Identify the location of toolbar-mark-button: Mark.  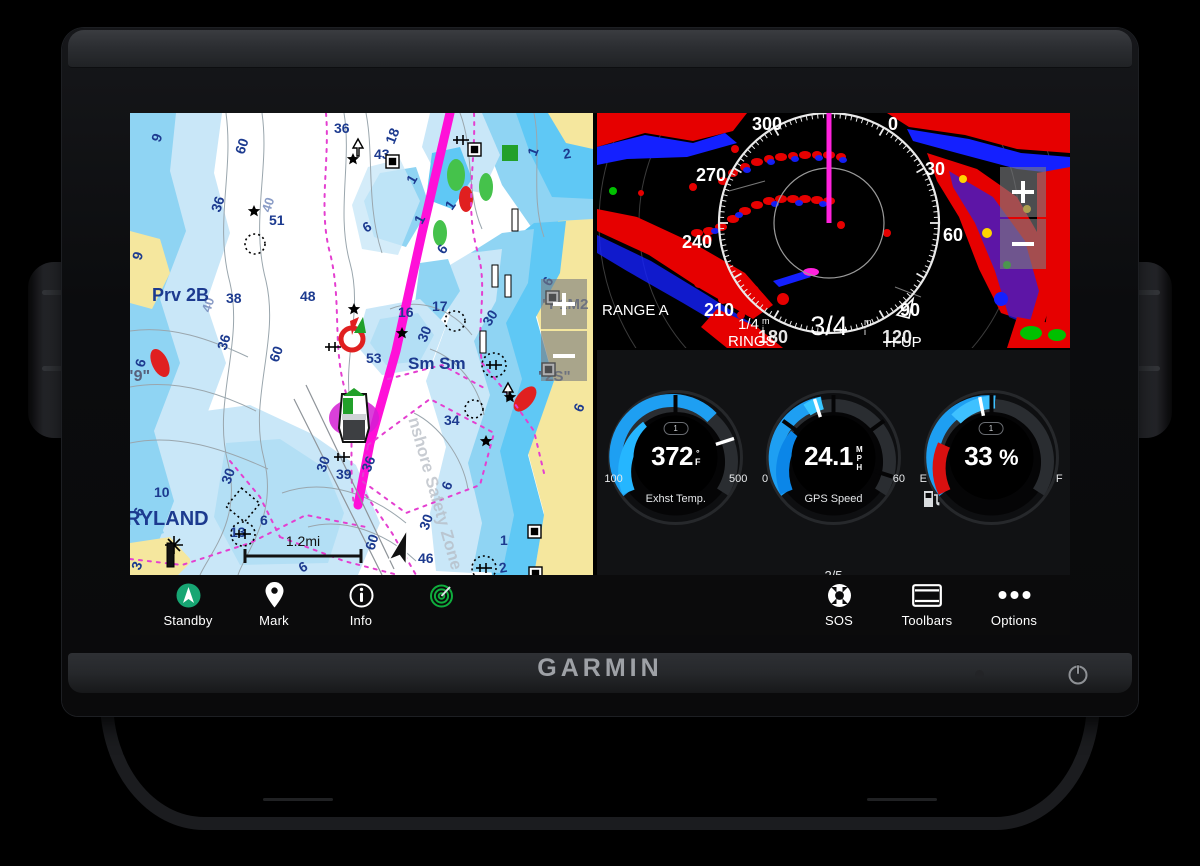
(274, 604).